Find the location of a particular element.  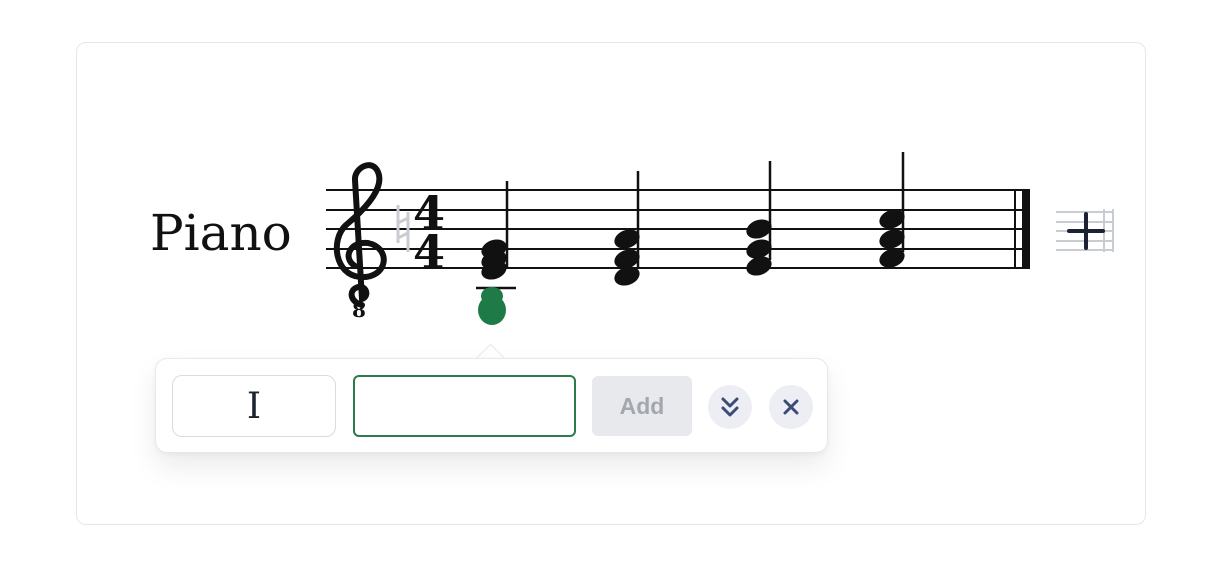

clef-octave-label: 8 is located at coordinates (359, 310).